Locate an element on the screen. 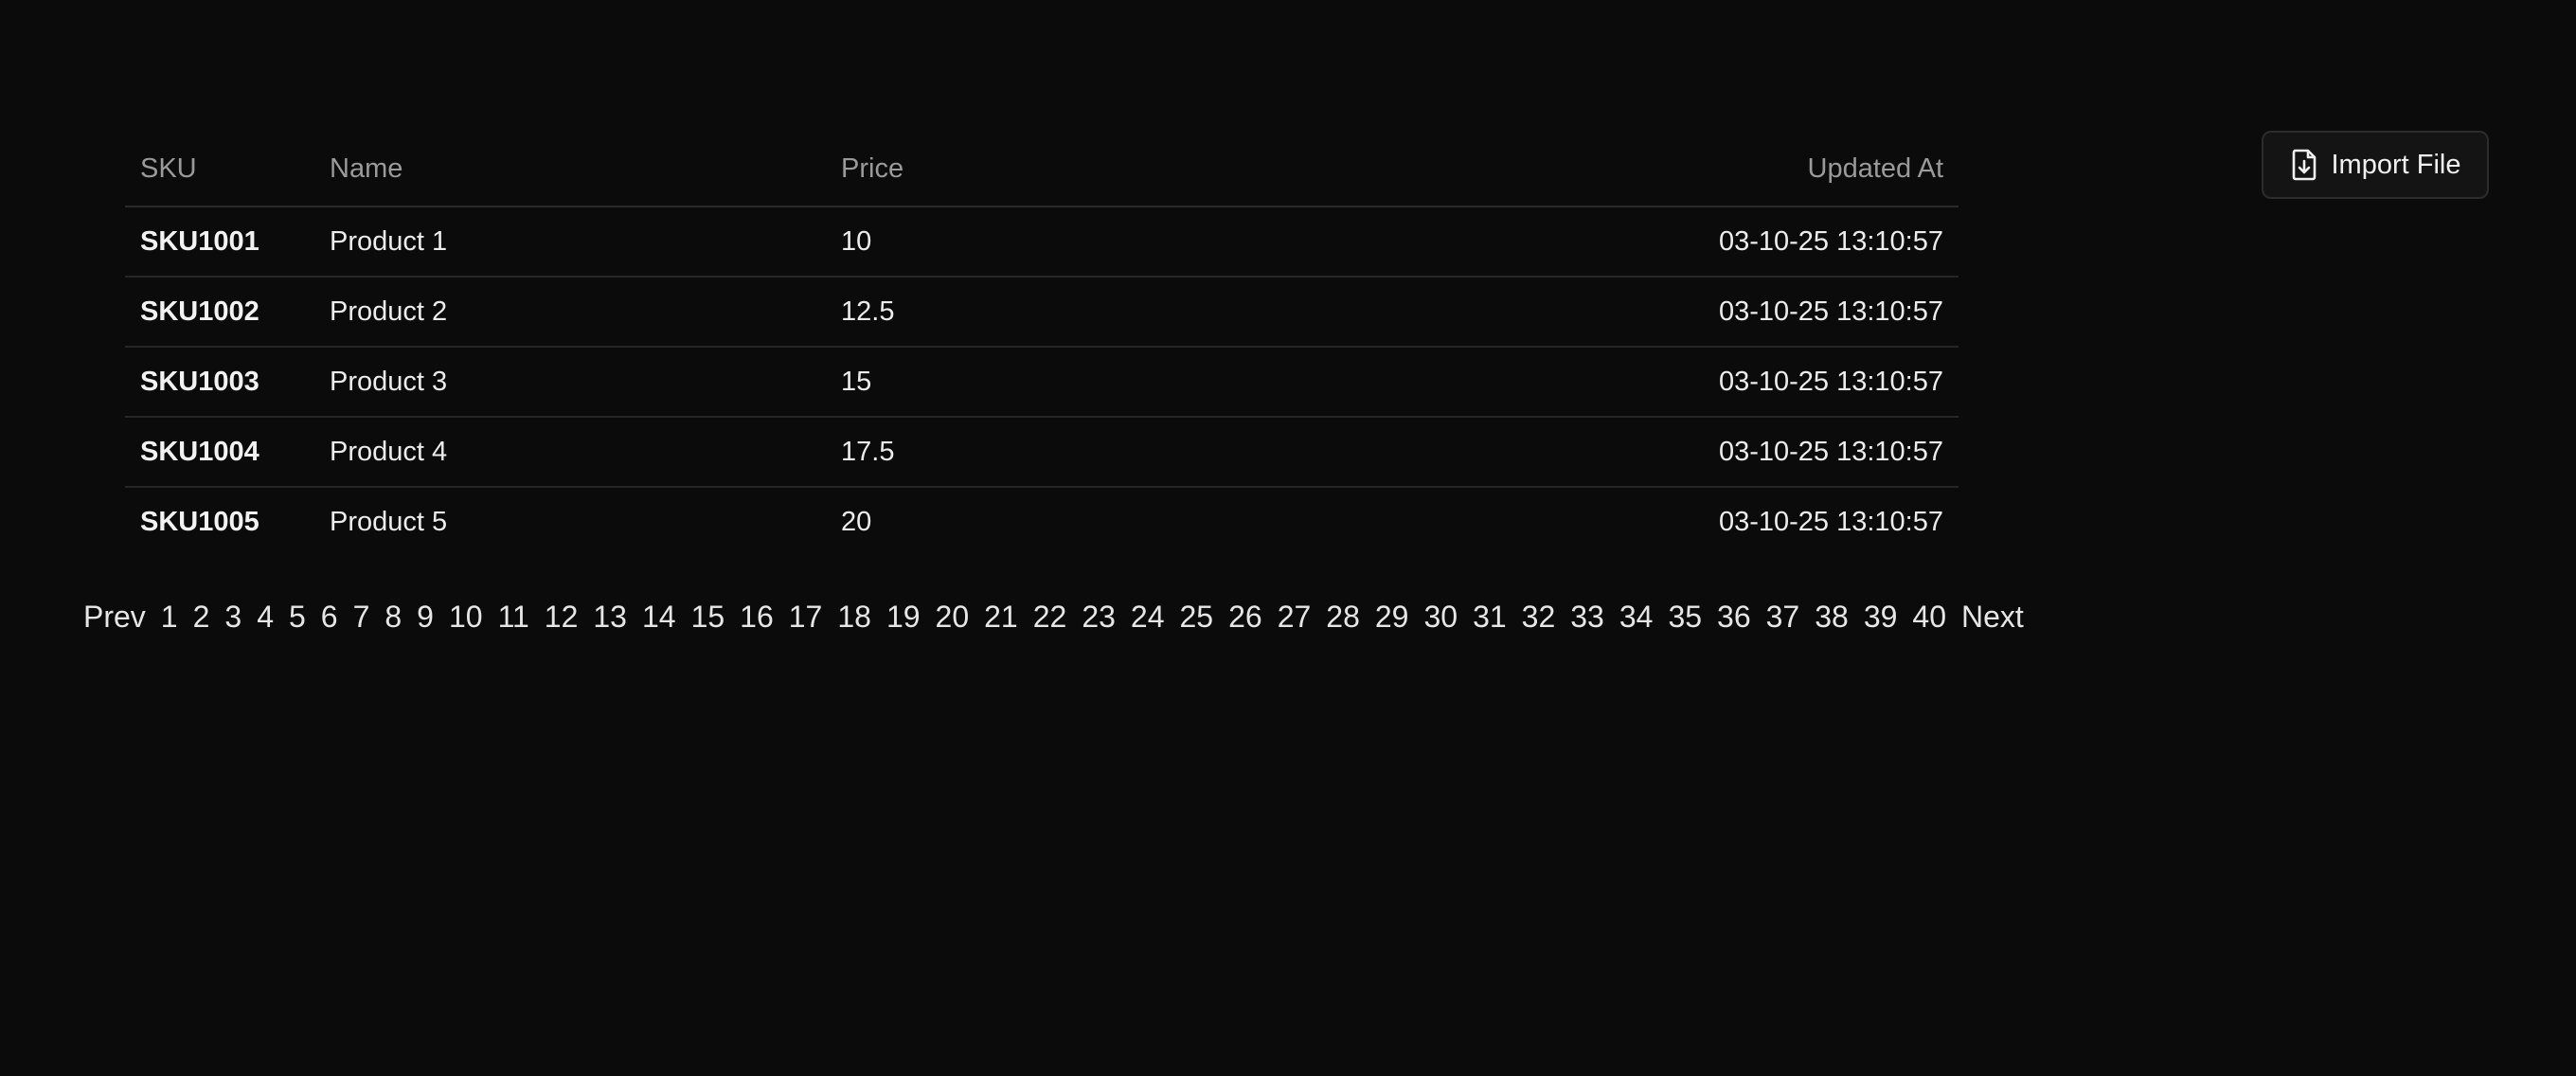  page-link: 38 is located at coordinates (1832, 617).